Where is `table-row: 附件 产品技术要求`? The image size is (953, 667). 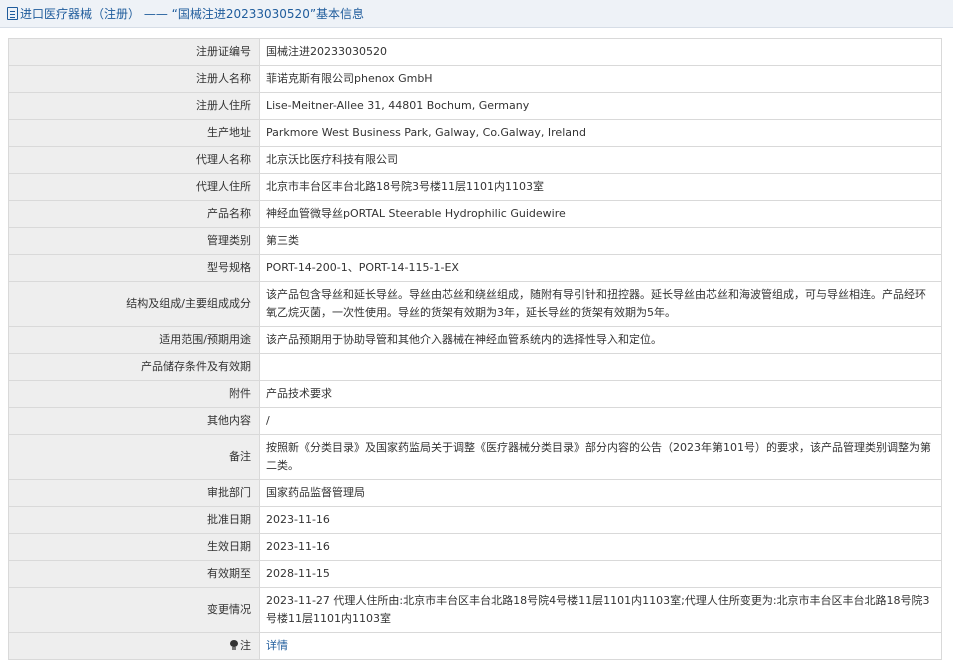
table-row: 附件 产品技术要求 is located at coordinates (475, 394).